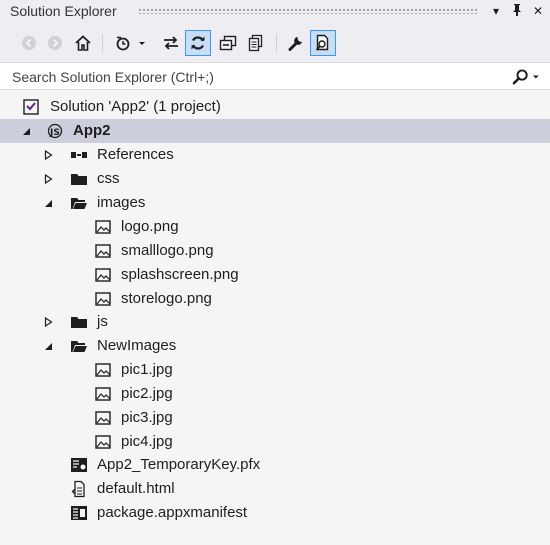  I want to click on tree-item-project: JS App2, so click(275, 131).